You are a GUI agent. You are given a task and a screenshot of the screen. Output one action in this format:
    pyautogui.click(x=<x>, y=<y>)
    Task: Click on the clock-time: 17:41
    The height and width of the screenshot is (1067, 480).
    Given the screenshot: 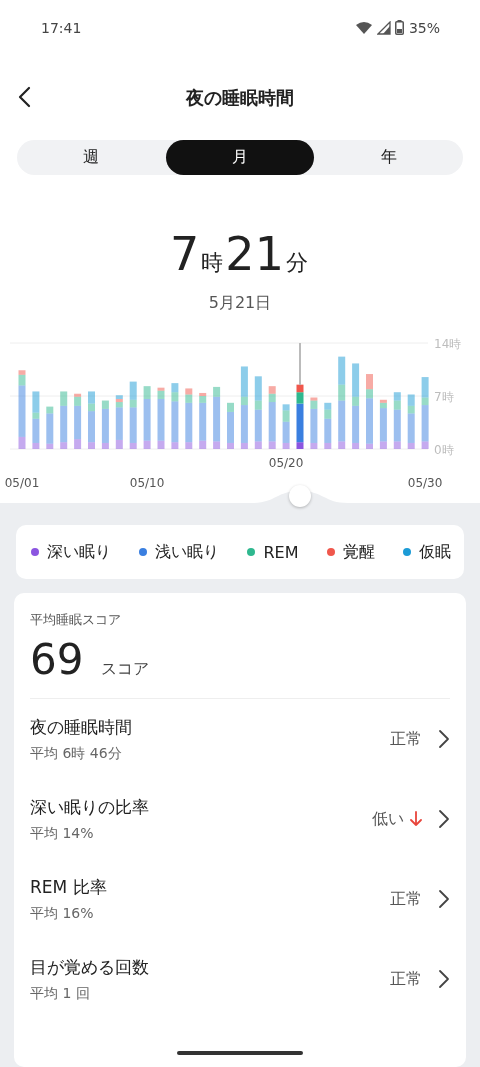 What is the action you would take?
    pyautogui.click(x=61, y=27)
    